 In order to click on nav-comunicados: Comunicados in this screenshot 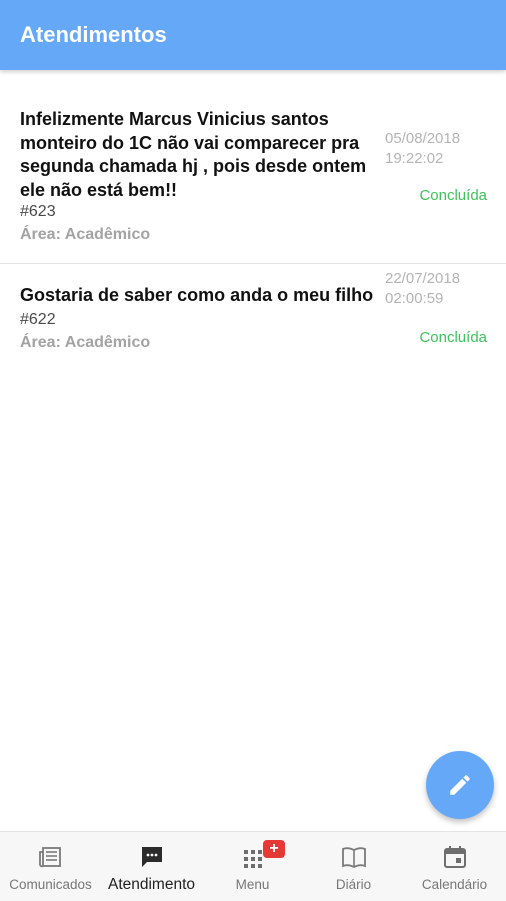, I will do `click(50, 866)`.